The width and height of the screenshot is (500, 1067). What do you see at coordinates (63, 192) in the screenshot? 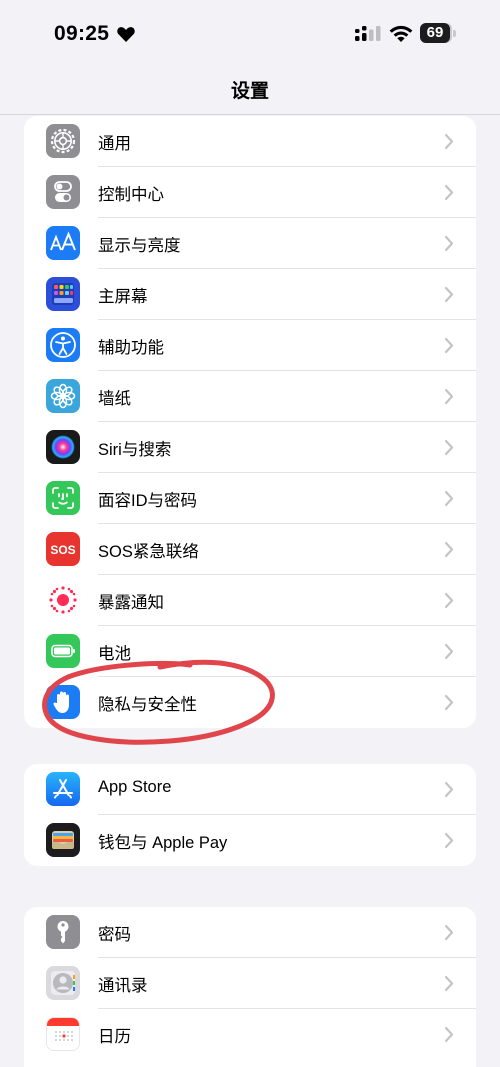
I see `toggles-icon` at bounding box center [63, 192].